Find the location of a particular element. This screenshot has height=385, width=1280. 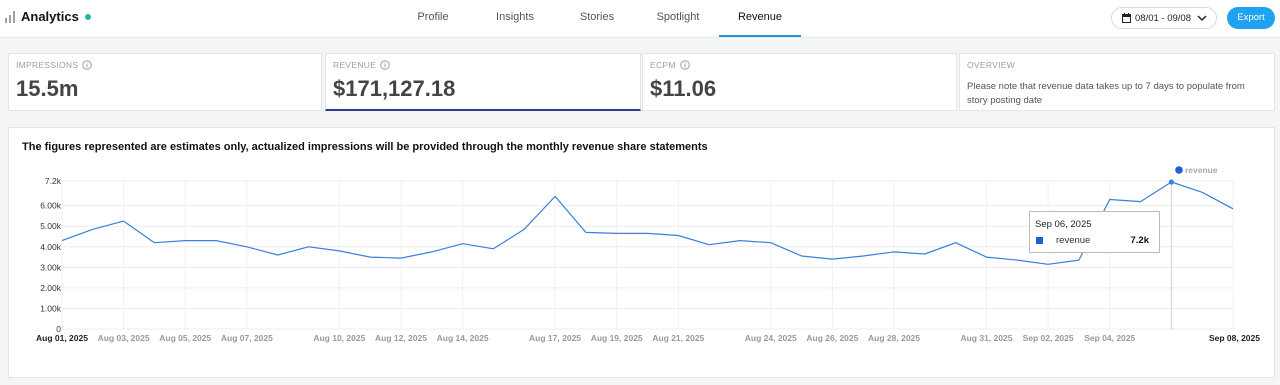

x-tick-label: Aug 31, 2025 is located at coordinates (986, 338).